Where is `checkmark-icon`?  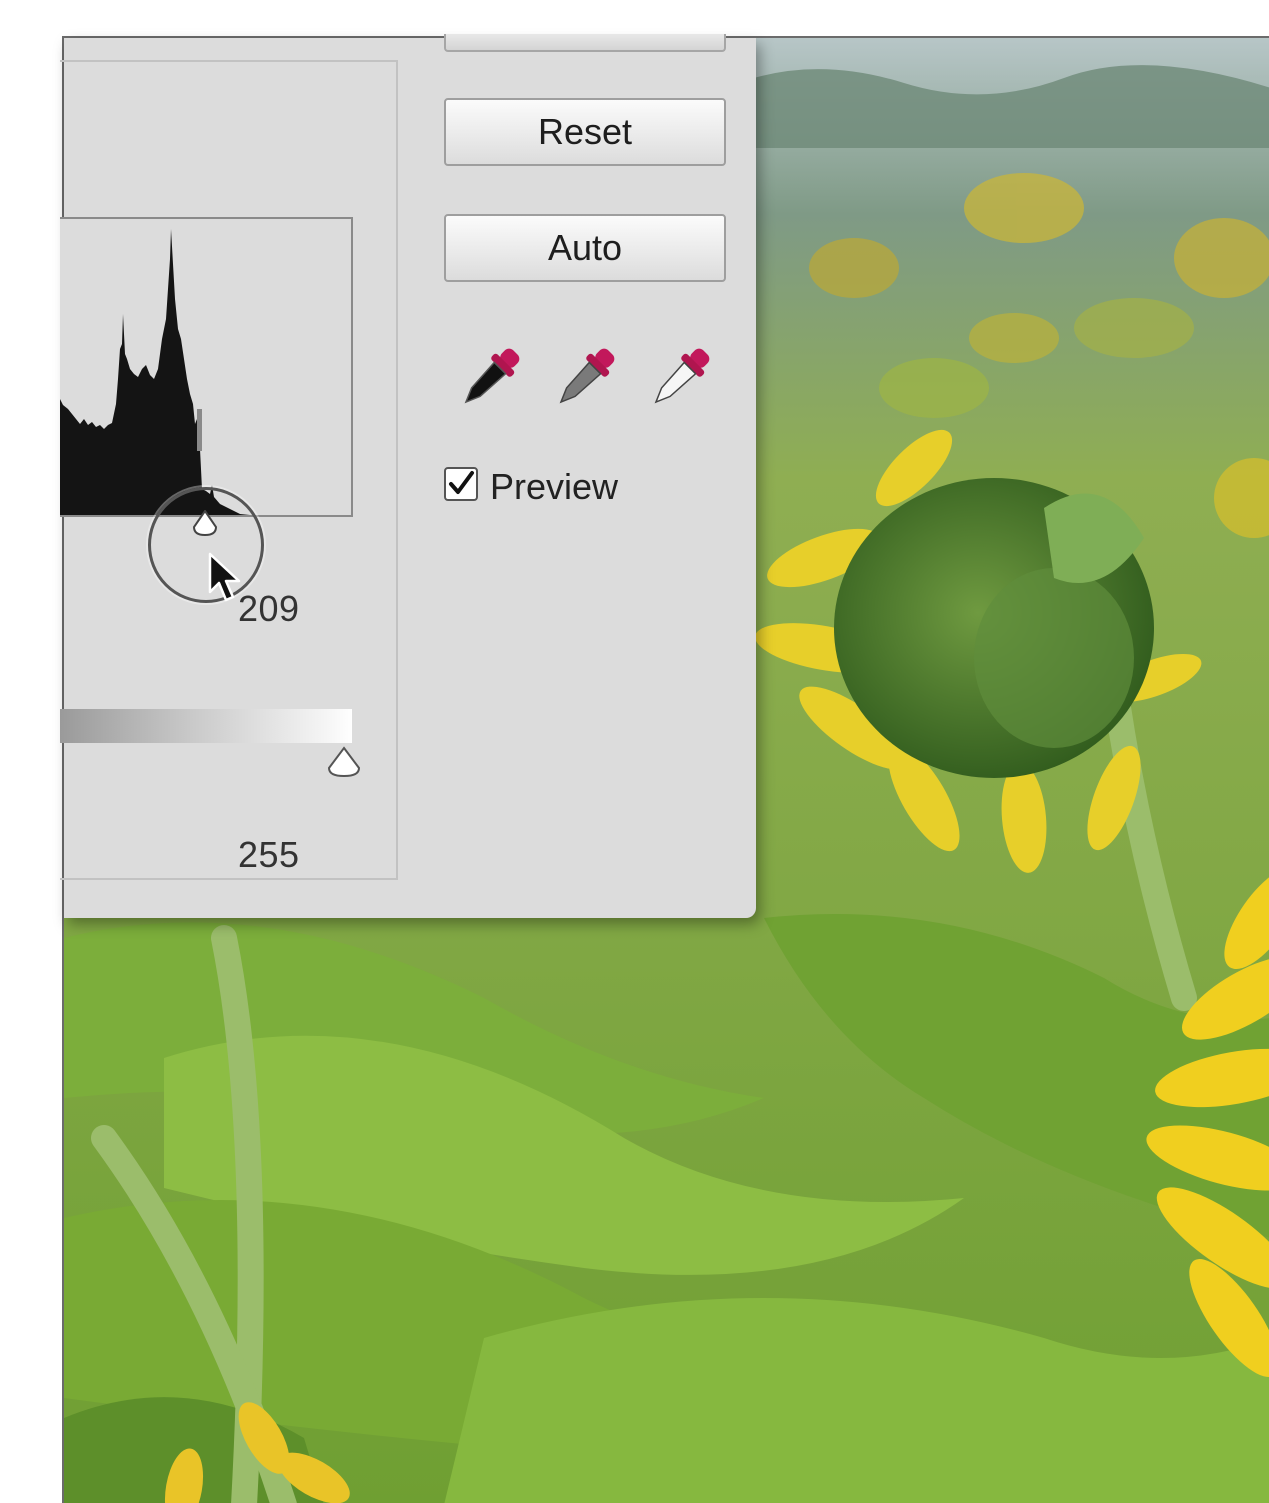 checkmark-icon is located at coordinates (461, 482).